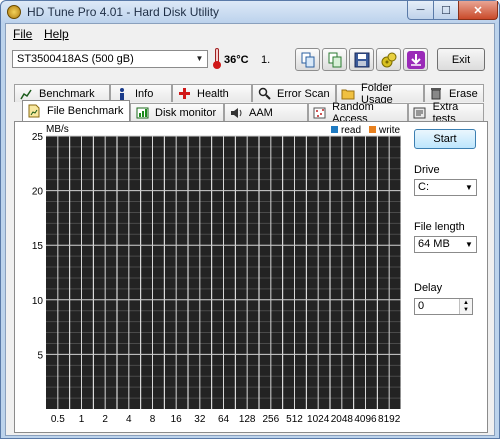 The width and height of the screenshot is (500, 439). What do you see at coordinates (348, 94) in the screenshot?
I see `folder-icon` at bounding box center [348, 94].